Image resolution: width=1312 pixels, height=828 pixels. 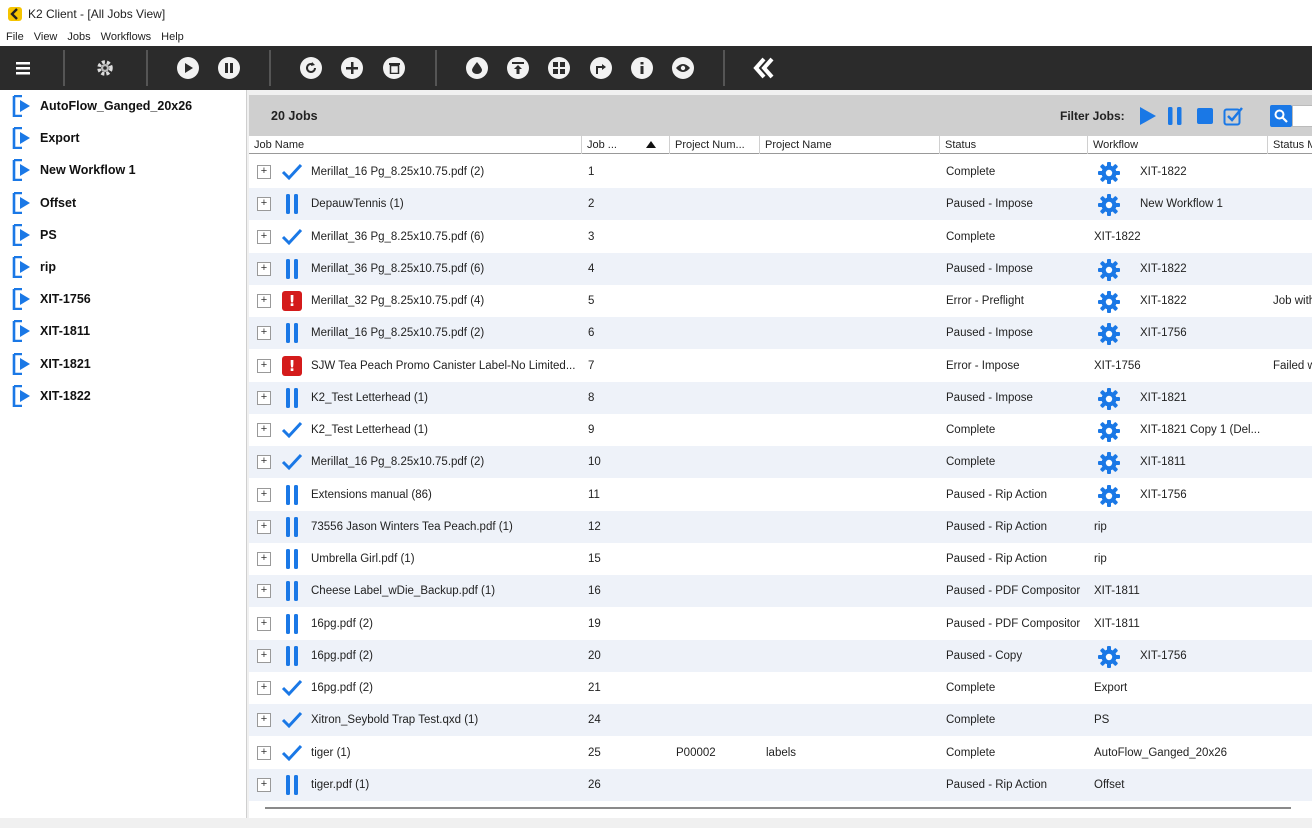 I want to click on workflow-cell: XIT-1811, so click(x=1117, y=591).